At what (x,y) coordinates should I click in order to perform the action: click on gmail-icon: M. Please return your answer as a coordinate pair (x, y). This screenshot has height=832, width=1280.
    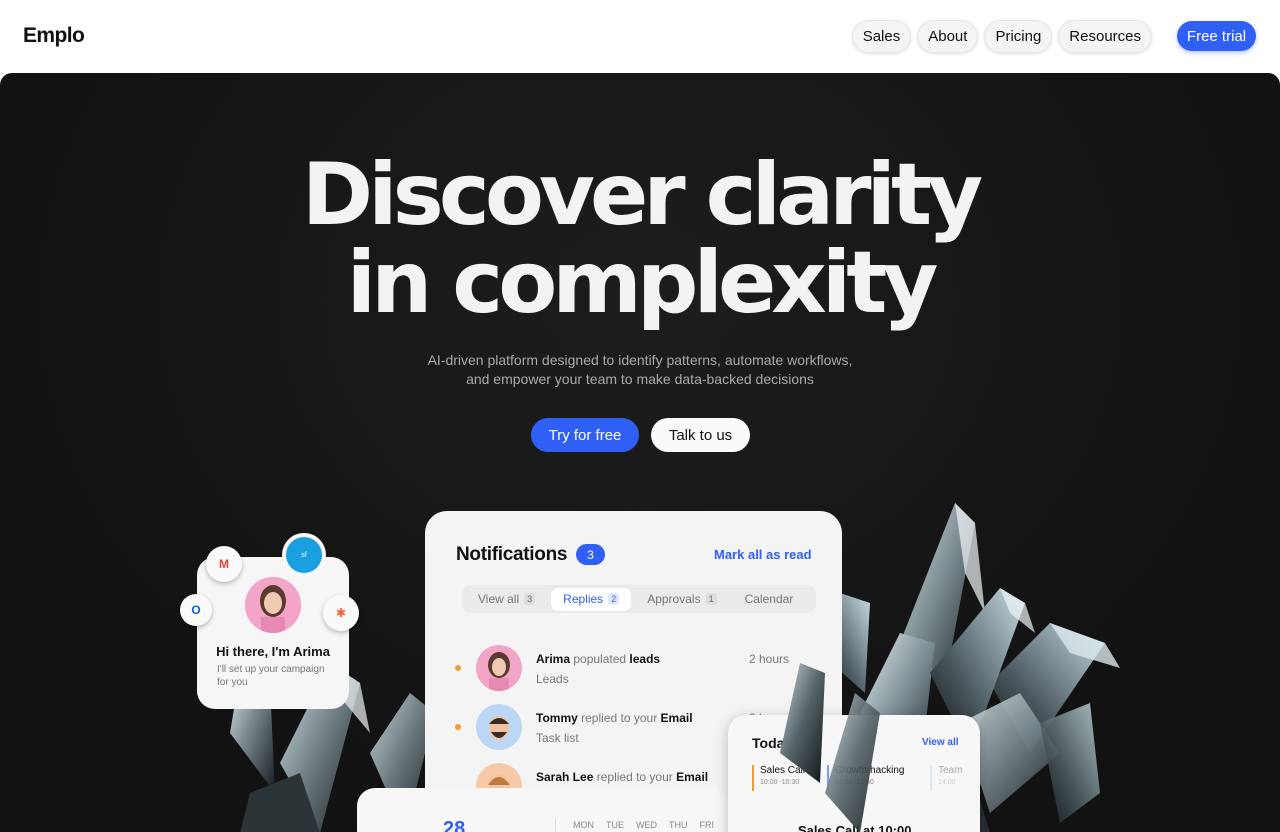
    Looking at the image, I should click on (224, 564).